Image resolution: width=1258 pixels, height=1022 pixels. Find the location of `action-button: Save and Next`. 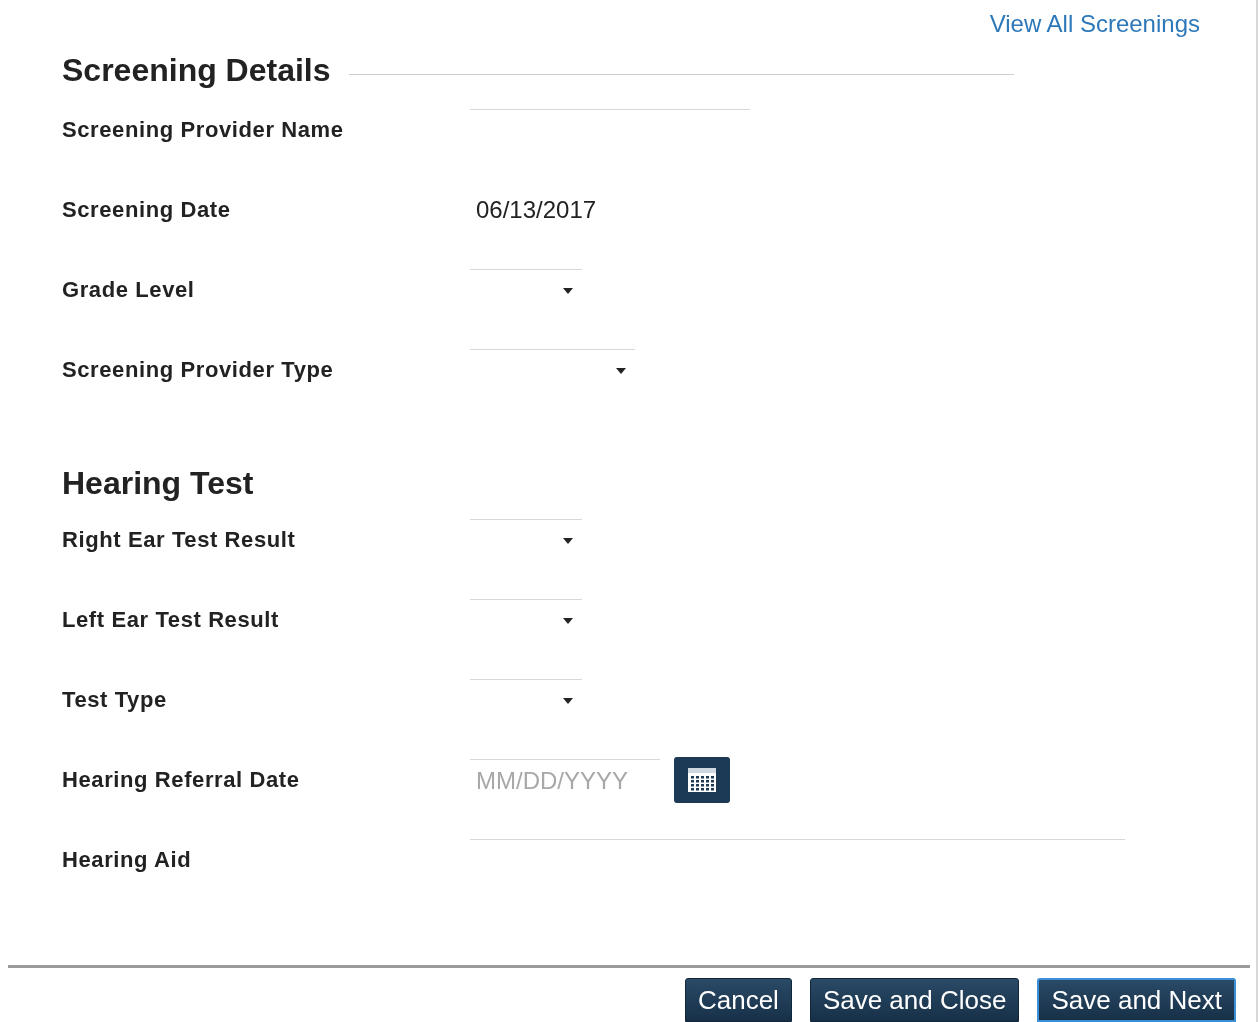

action-button: Save and Next is located at coordinates (1136, 1000).